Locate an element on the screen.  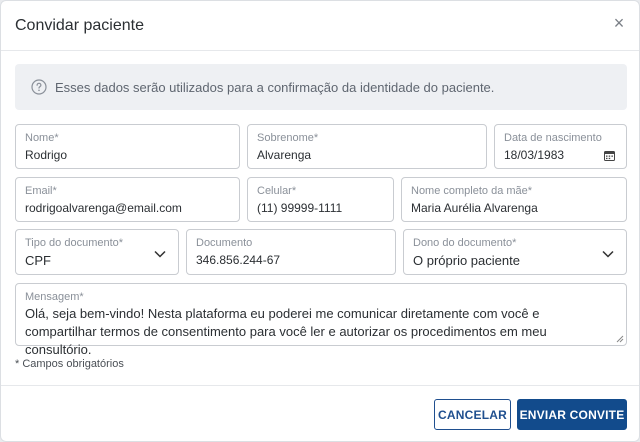
birthdate-value: 18/03/1983 is located at coordinates (534, 155).